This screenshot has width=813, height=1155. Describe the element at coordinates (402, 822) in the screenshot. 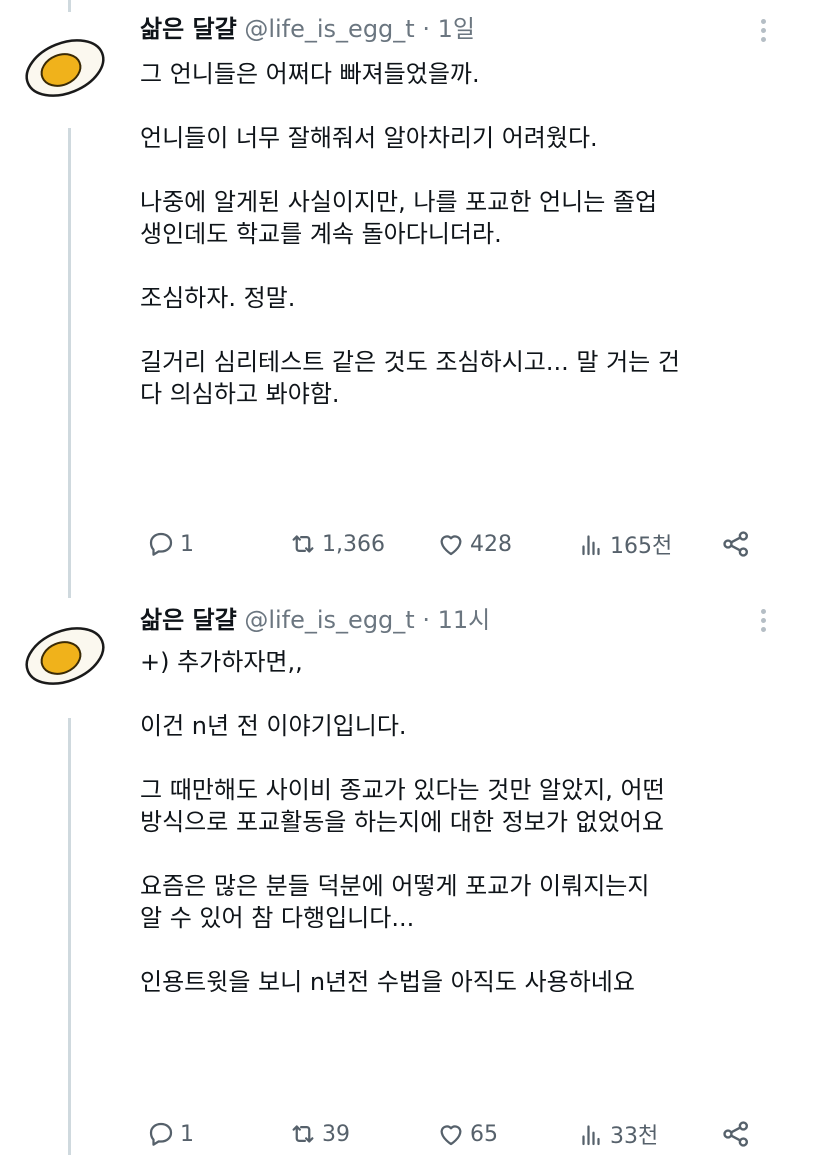

I see `text-line: 방식으로 포교활동을 하는지에 대한 정보가 없었어요` at that location.